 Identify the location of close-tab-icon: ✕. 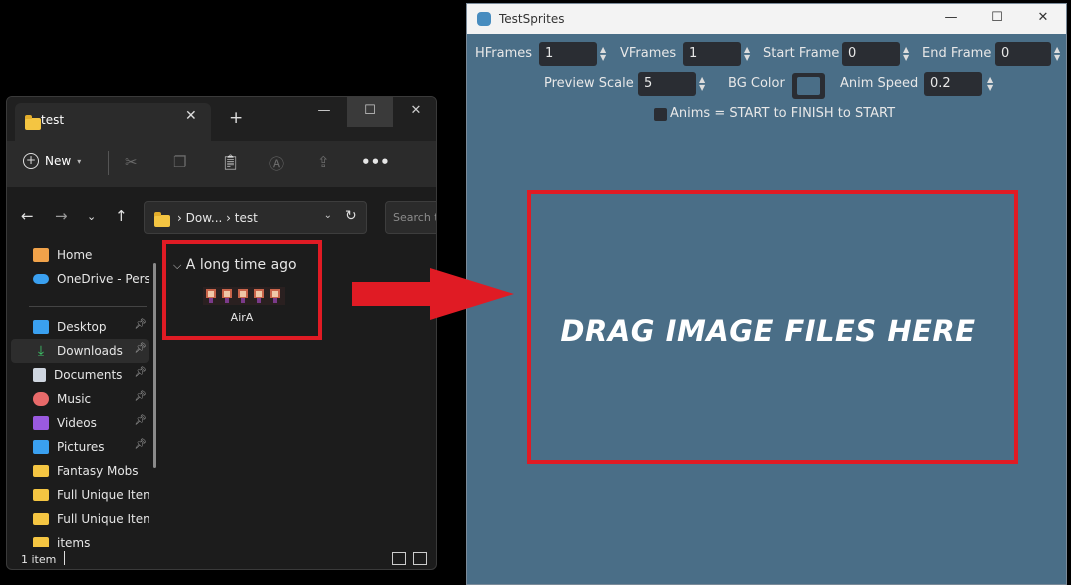
(191, 116).